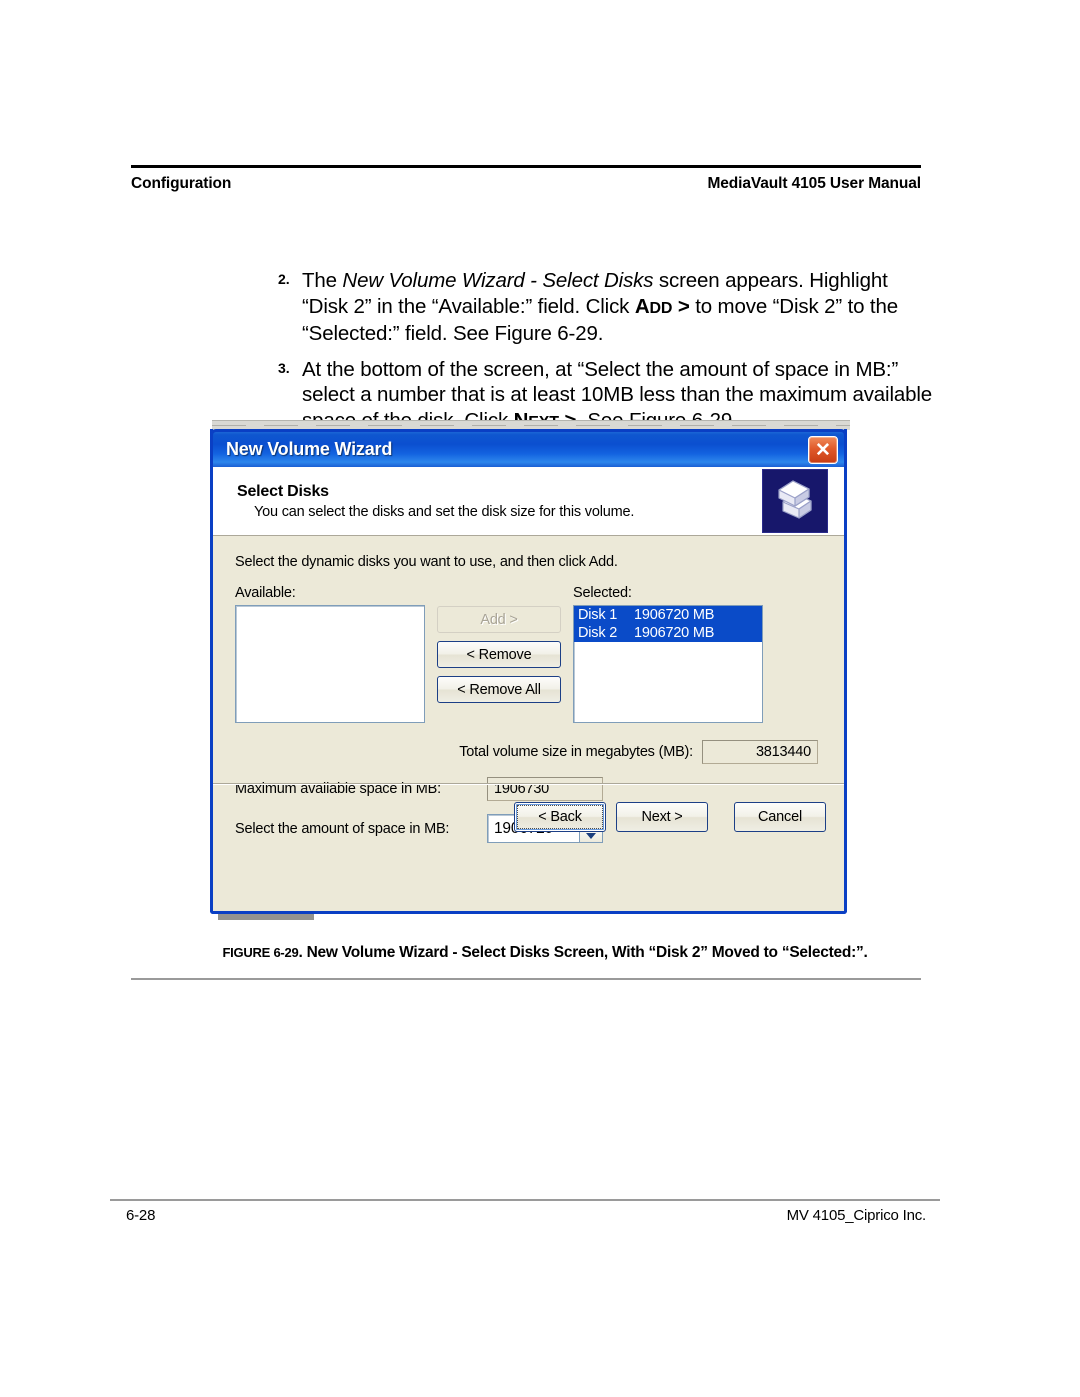  Describe the element at coordinates (499, 654) in the screenshot. I see `remove-button: < Remove` at that location.